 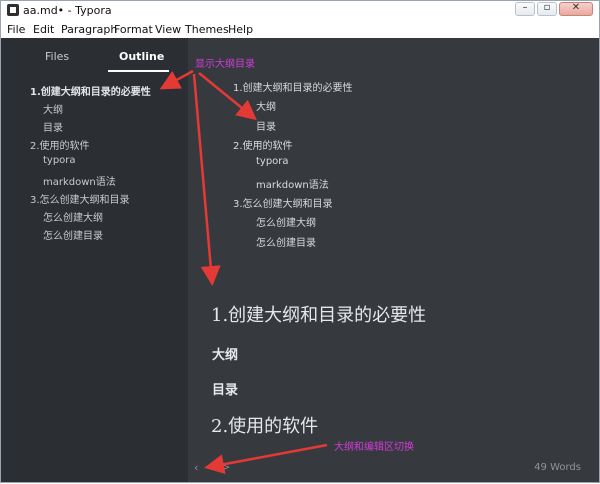 I want to click on toc-item-5: typora, so click(x=272, y=161).